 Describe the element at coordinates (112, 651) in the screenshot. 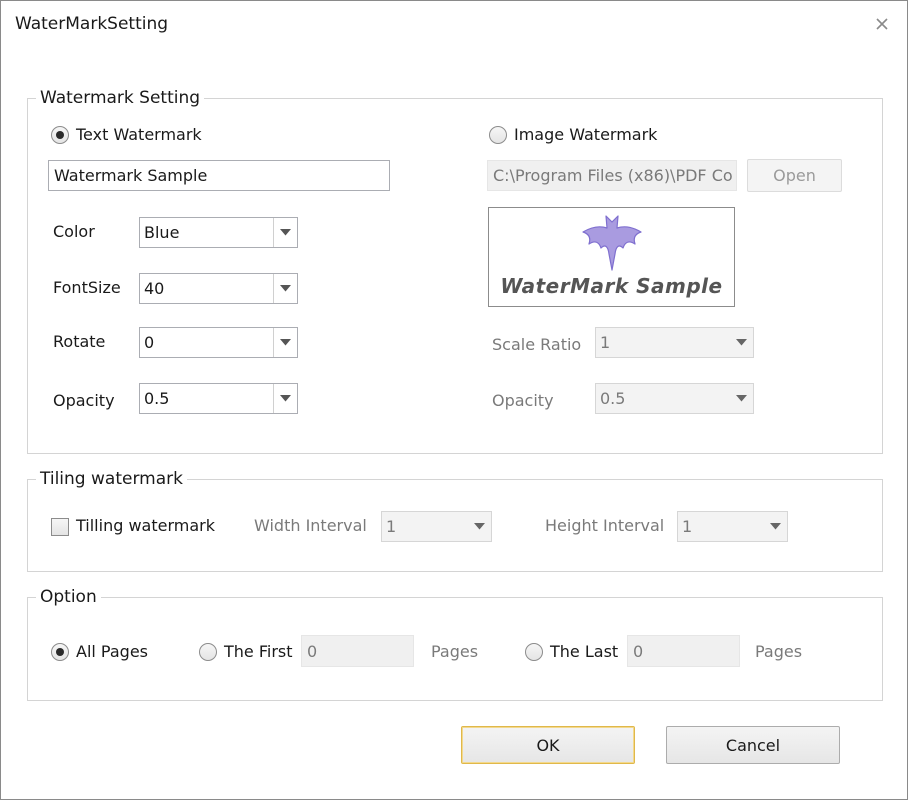

I see `all-pages-label: All Pages` at that location.